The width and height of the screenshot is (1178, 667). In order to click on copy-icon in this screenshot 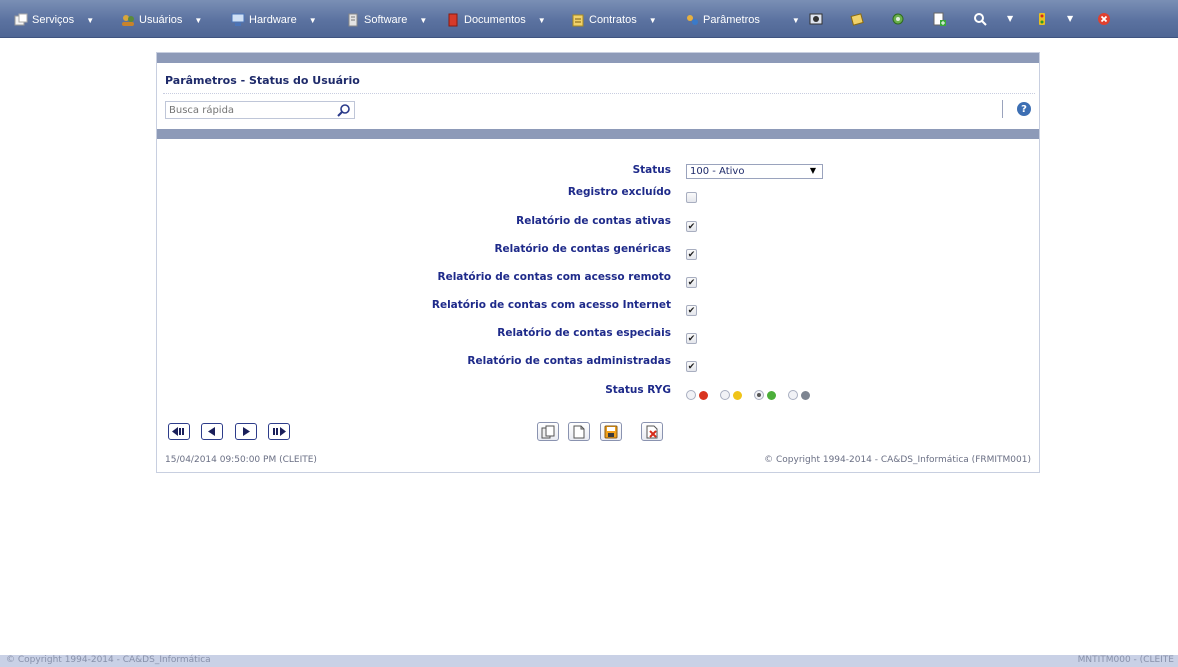, I will do `click(548, 431)`.